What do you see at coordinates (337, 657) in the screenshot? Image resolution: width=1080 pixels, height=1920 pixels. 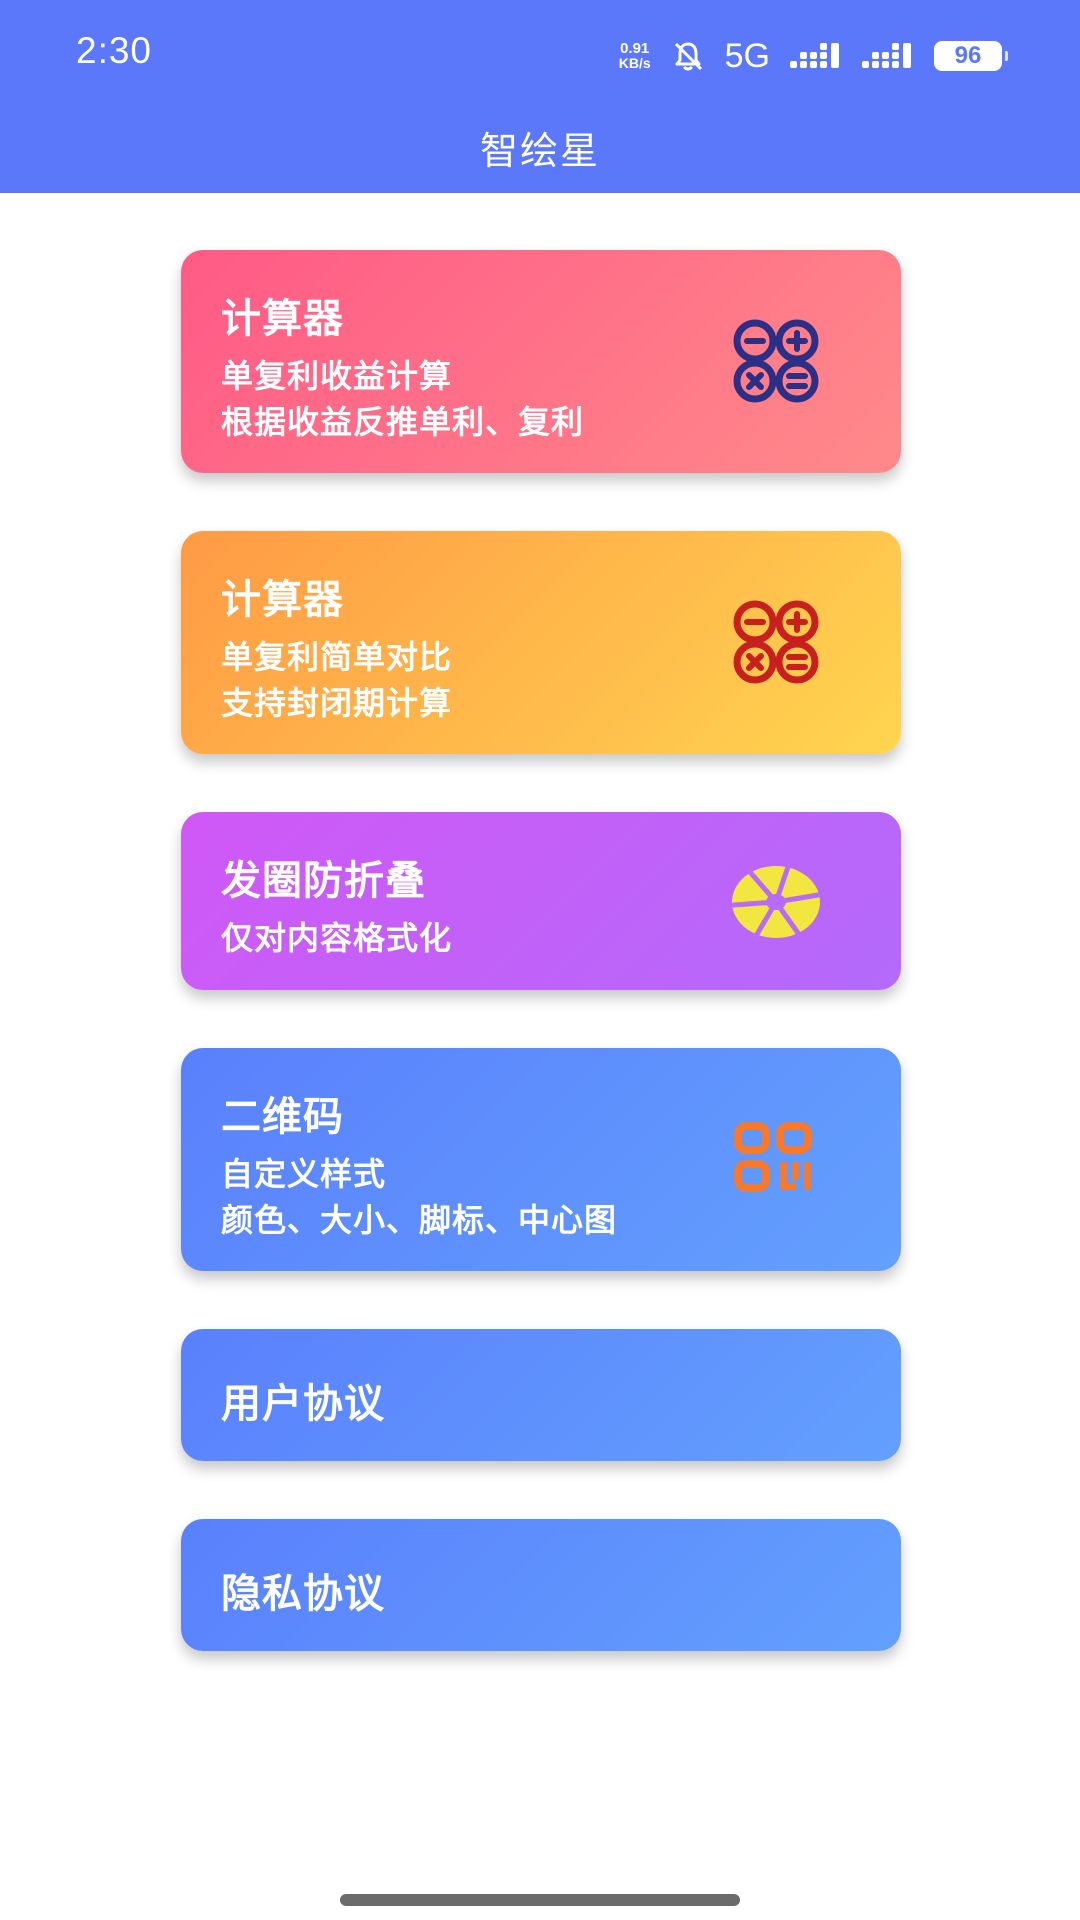 I see `card-line: 单复利简单对比` at bounding box center [337, 657].